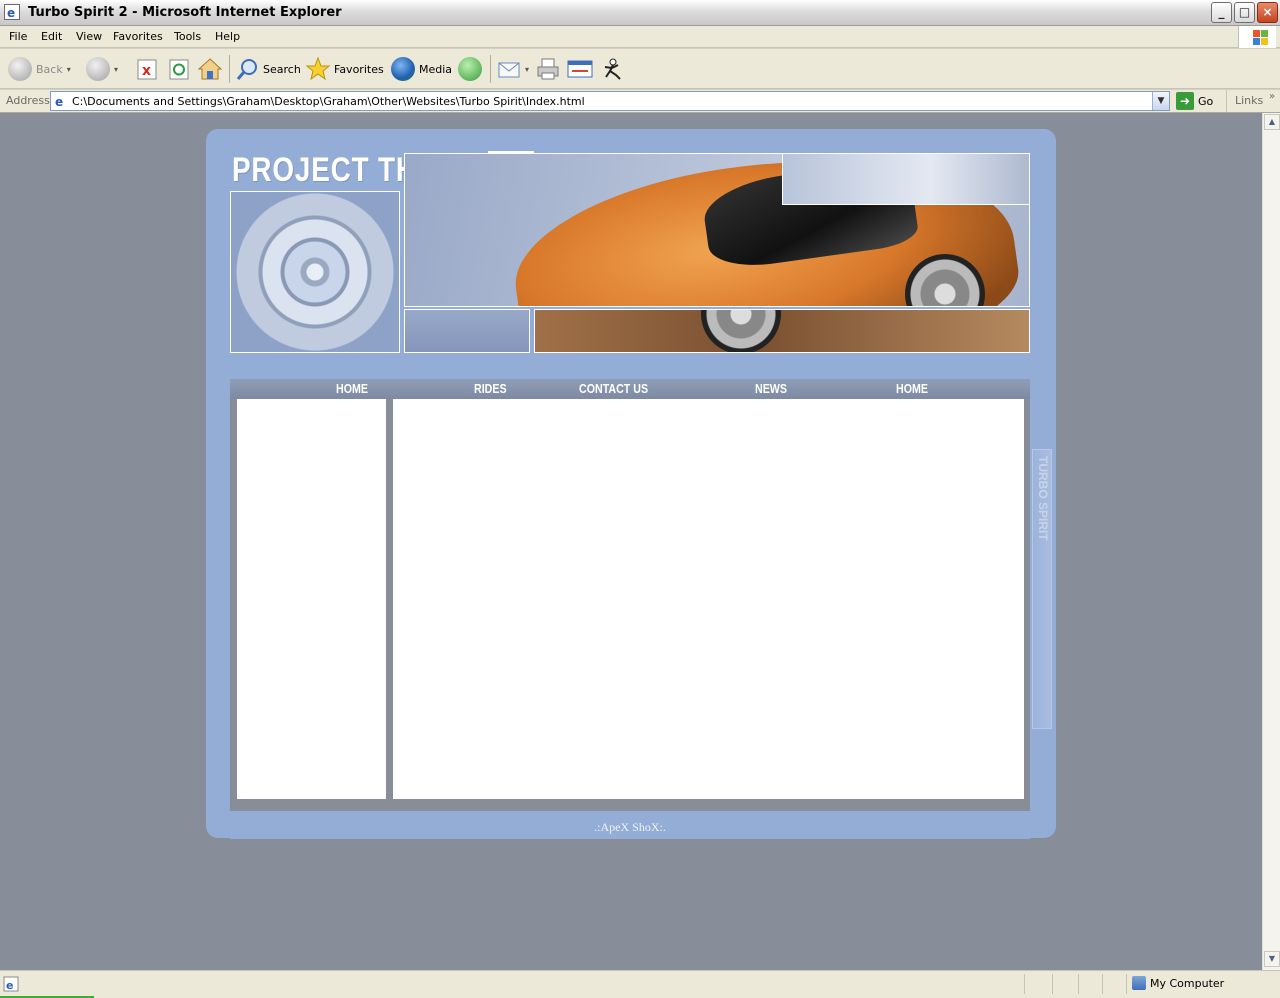 Image resolution: width=1280 pixels, height=998 pixels. What do you see at coordinates (1244, 12) in the screenshot?
I see `maximize-button: □` at bounding box center [1244, 12].